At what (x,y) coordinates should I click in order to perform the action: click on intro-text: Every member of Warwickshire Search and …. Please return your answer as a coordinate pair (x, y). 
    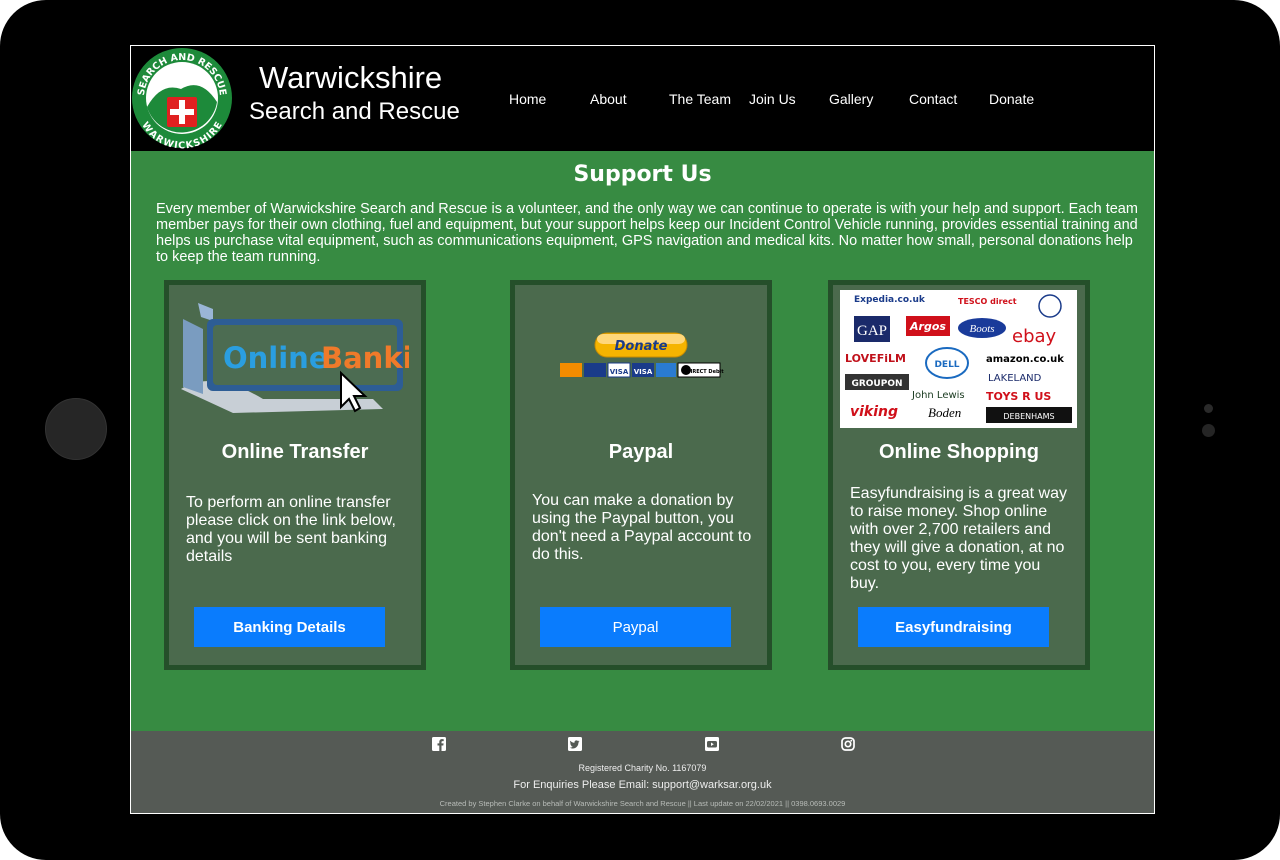
    Looking at the image, I should click on (647, 233).